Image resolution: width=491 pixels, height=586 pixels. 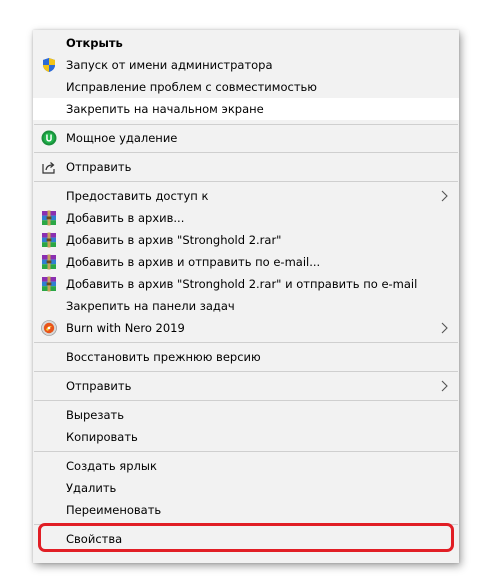 What do you see at coordinates (169, 65) in the screenshot?
I see `menu-item-label: Запуск от имени администратора` at bounding box center [169, 65].